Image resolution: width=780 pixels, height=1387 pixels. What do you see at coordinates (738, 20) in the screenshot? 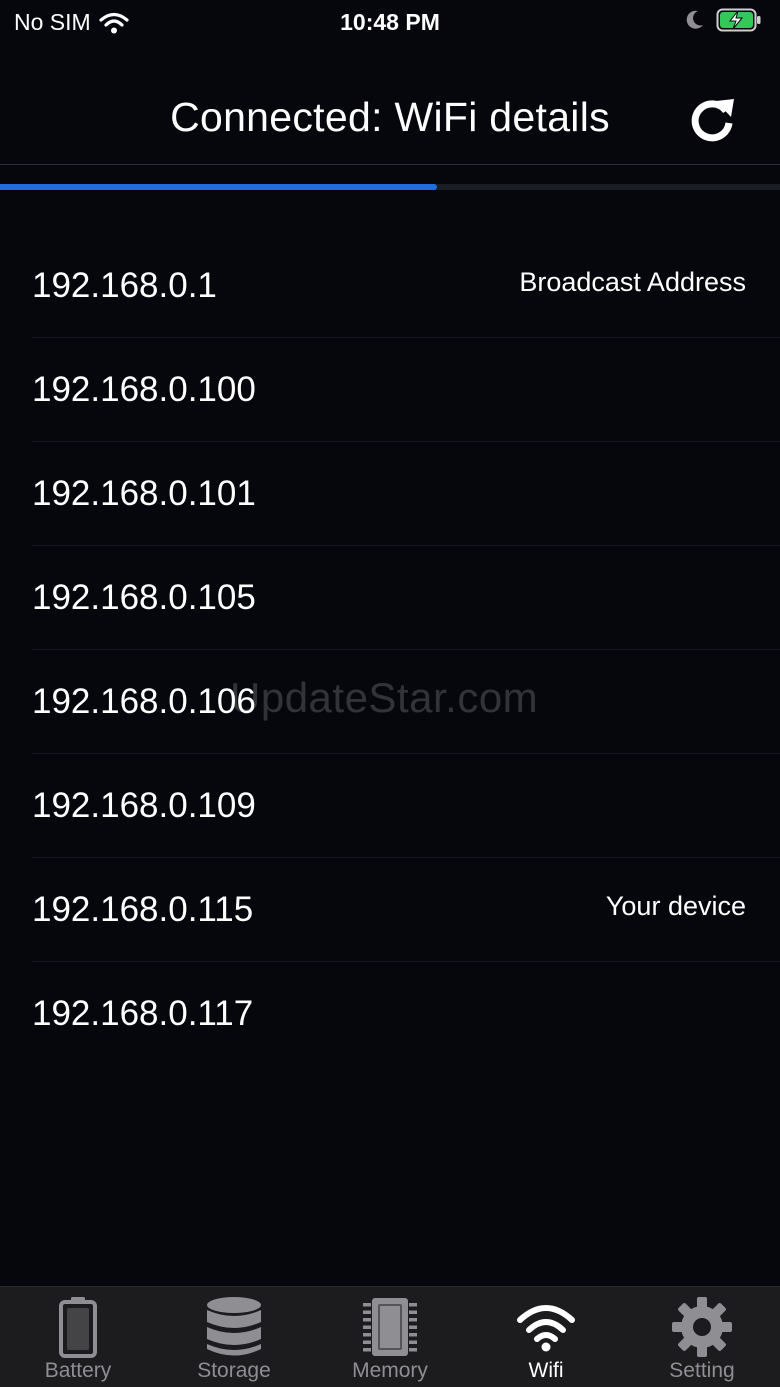
I see `battery-charging-icon` at bounding box center [738, 20].